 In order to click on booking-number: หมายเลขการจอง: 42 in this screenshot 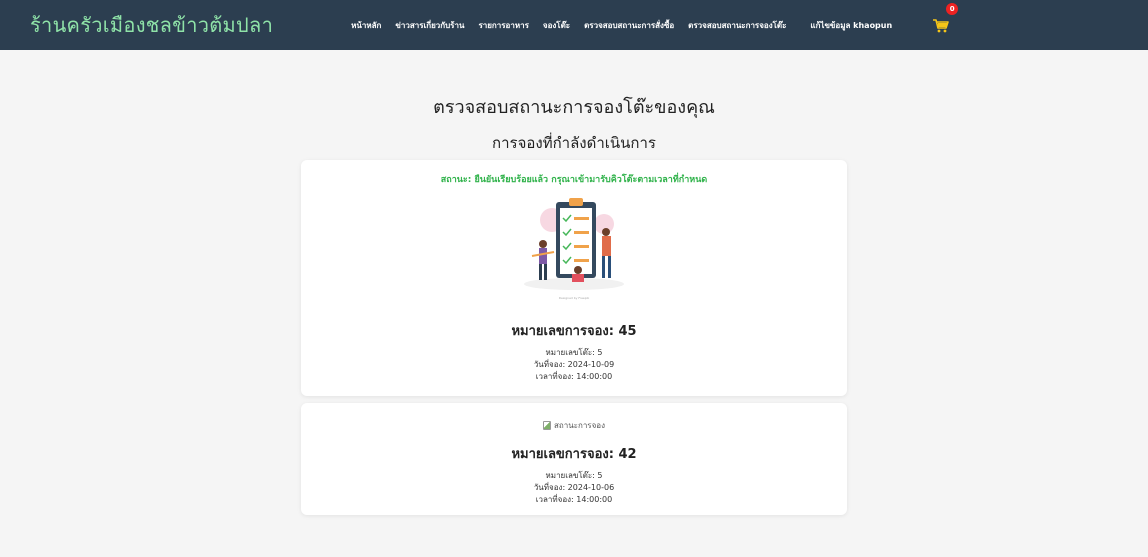, I will do `click(574, 454)`.